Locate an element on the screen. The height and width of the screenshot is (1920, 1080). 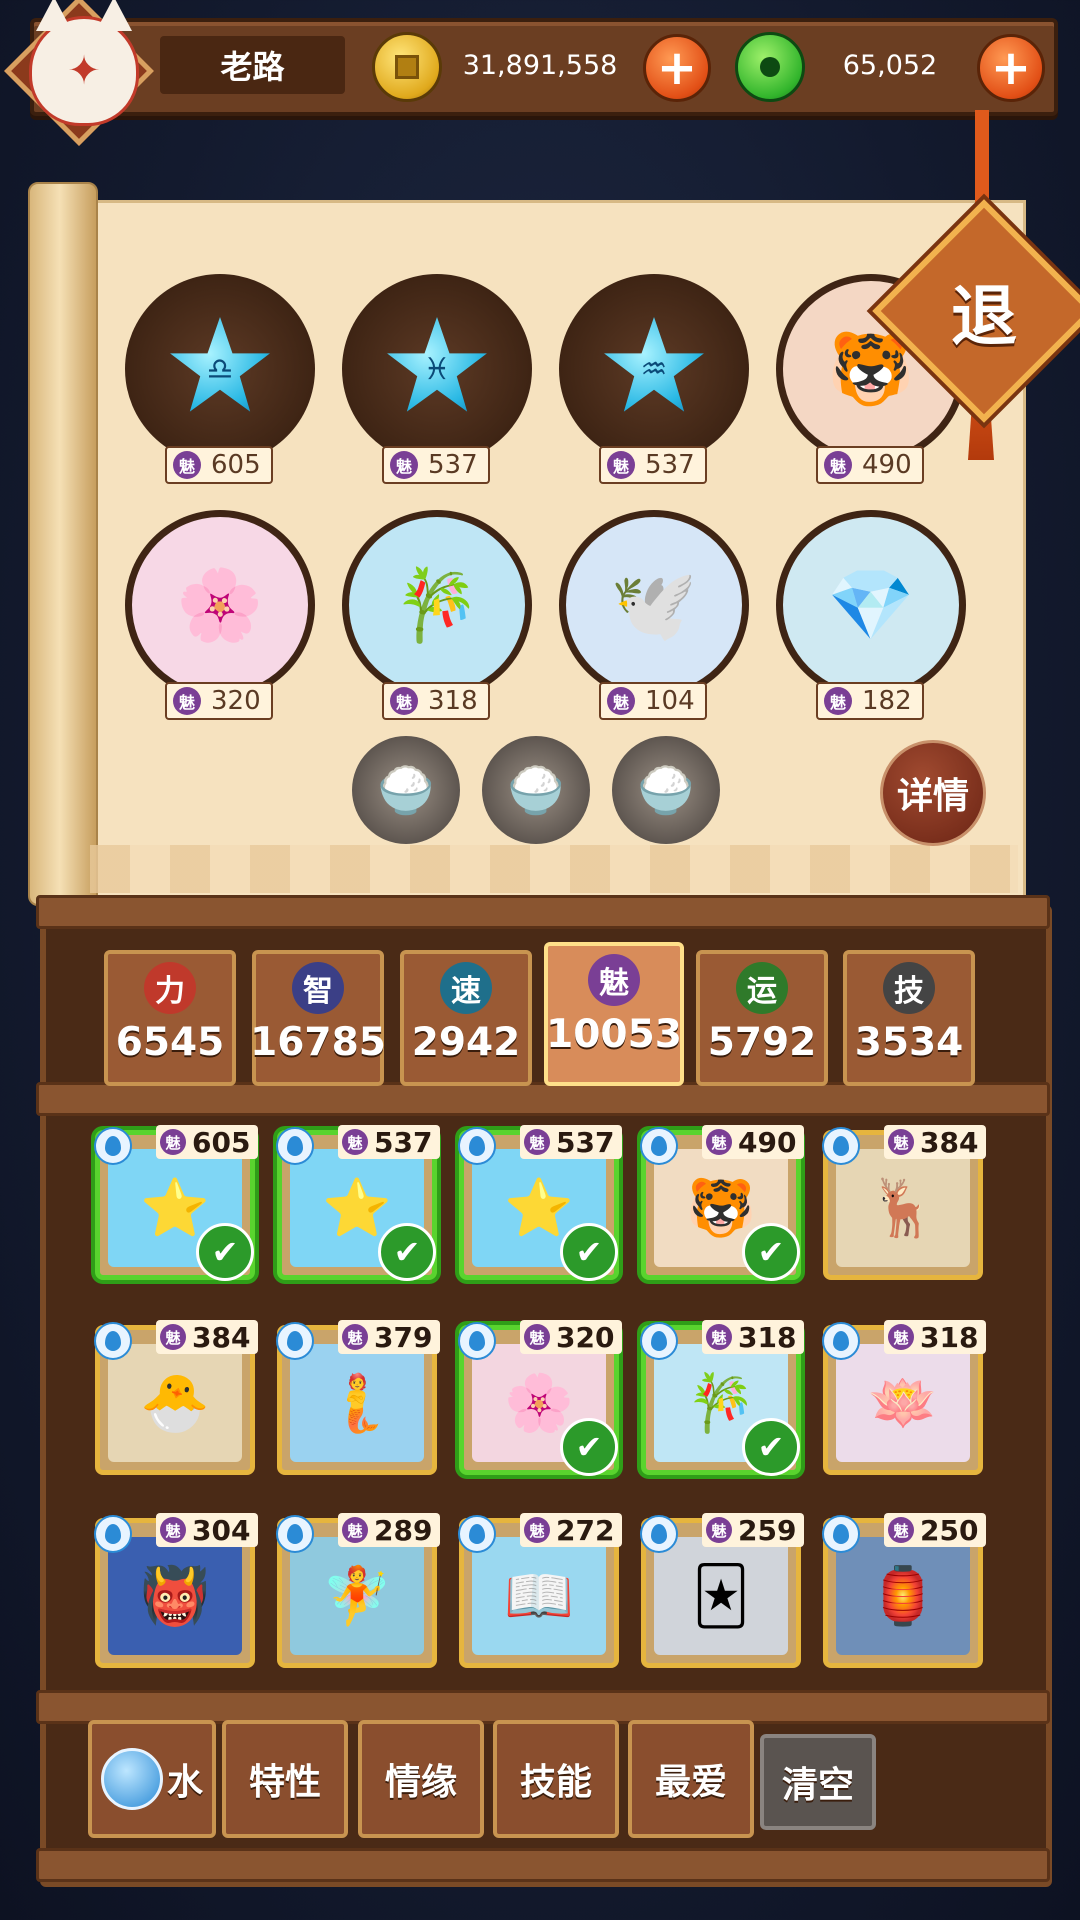
card-charm-tag: 魅 318 is located at coordinates (935, 1337).